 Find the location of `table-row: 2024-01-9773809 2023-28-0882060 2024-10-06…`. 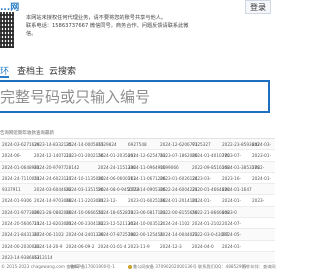

table-row: 2024-01-9773809 2023-28-0882060 2024-10-06… is located at coordinates (137, 212).